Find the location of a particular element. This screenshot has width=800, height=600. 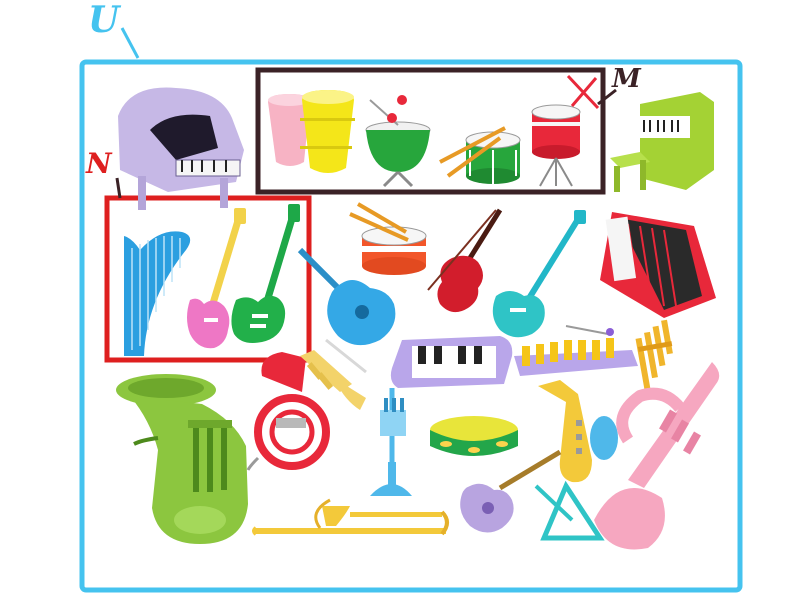

electric-guitar-teal-icon is located at coordinates (539, 274).